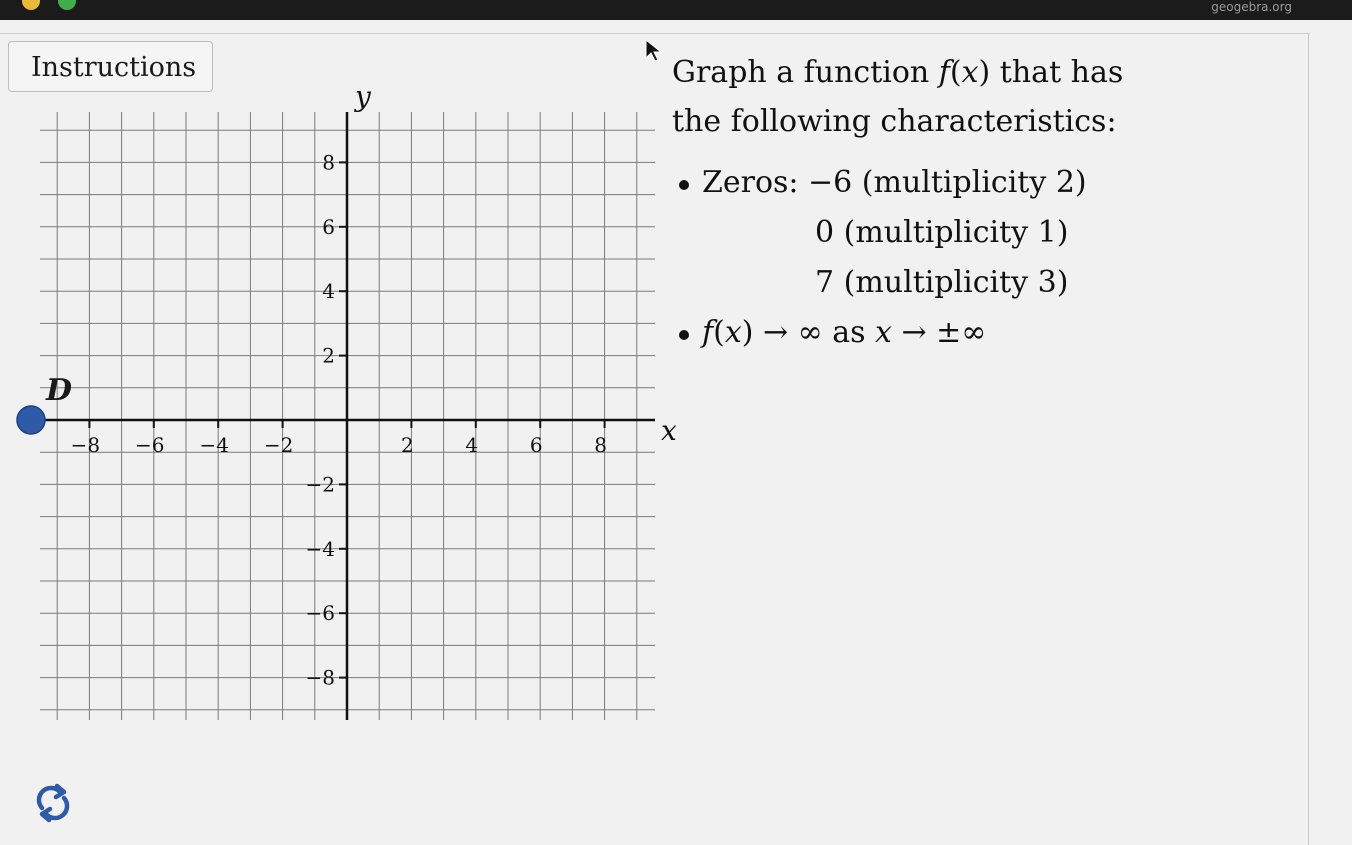 This screenshot has height=845, width=1352. What do you see at coordinates (1308, 439) in the screenshot?
I see `panel-right-border` at bounding box center [1308, 439].